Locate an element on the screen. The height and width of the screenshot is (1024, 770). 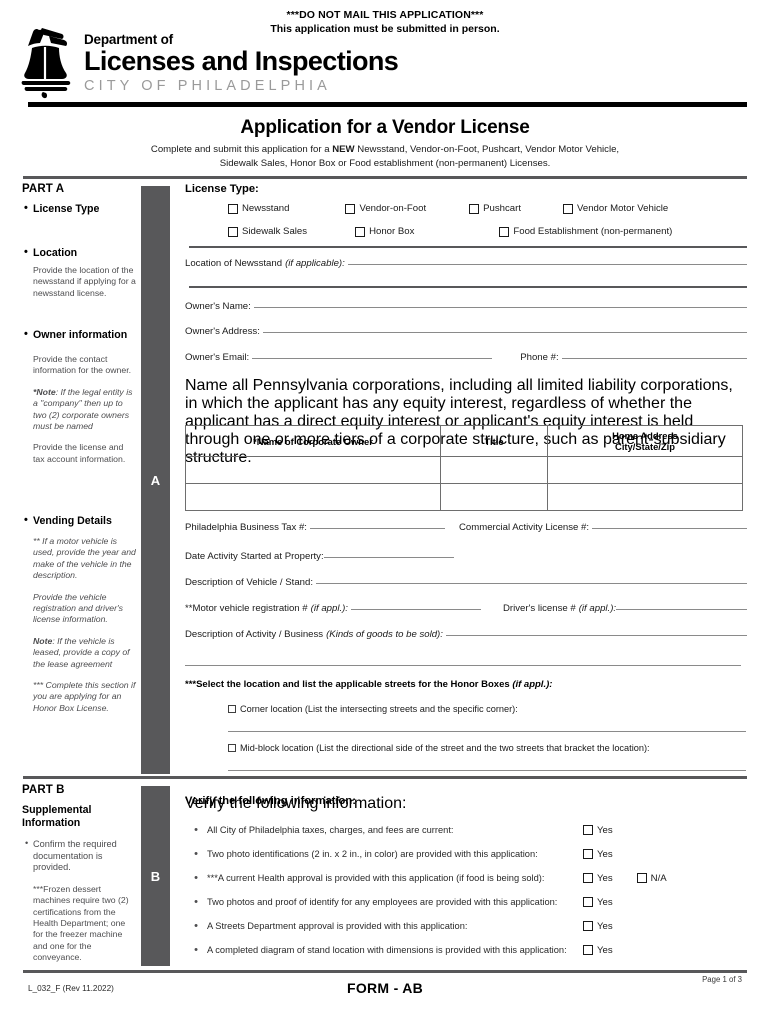
checkbox-vendor-on-foot-label: Vendor-on-Foot is located at coordinates (393, 208).